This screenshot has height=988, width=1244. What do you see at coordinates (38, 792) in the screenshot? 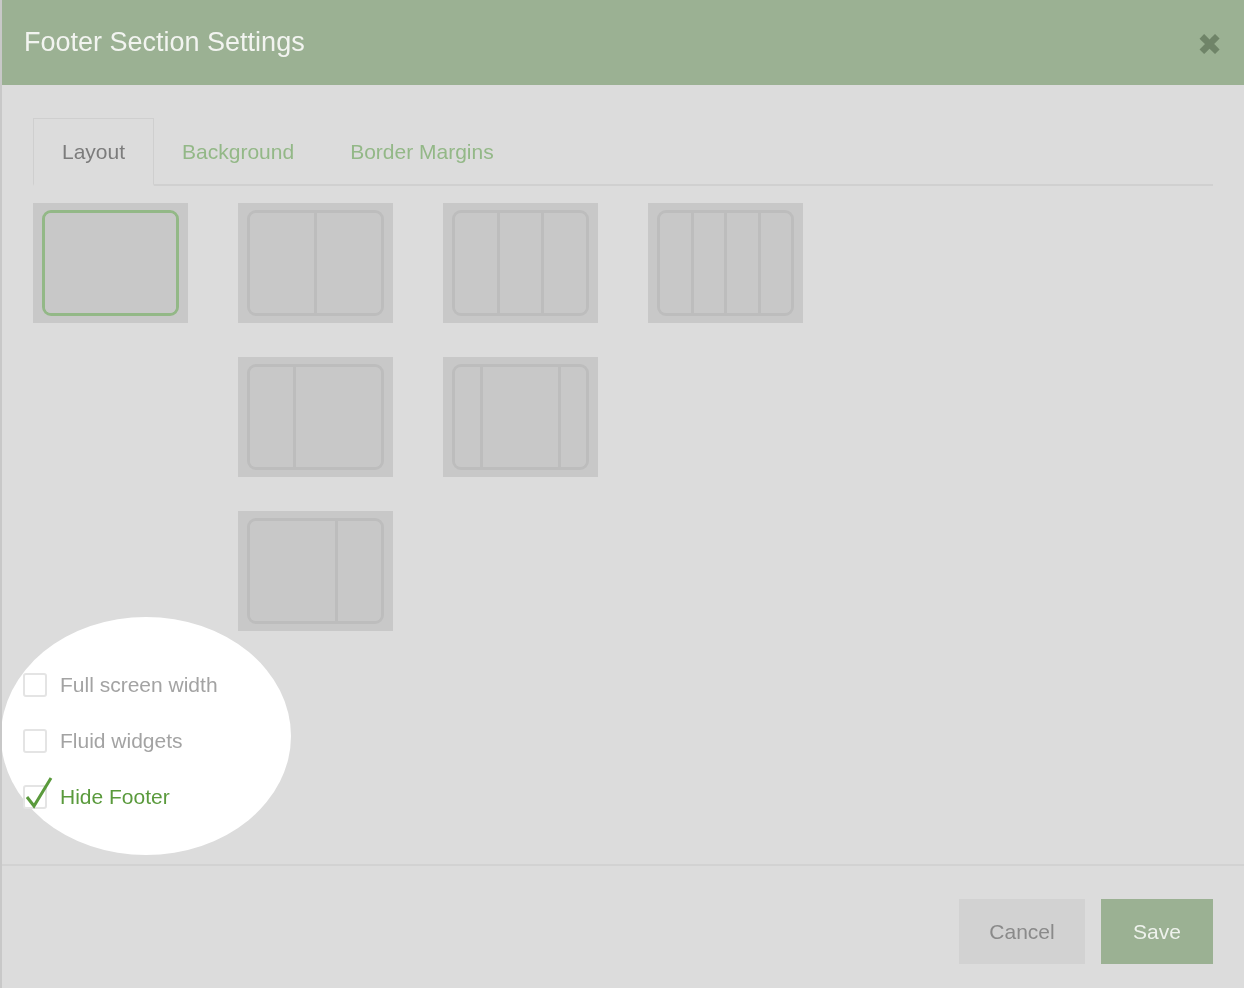
I see `checkbox` at bounding box center [38, 792].